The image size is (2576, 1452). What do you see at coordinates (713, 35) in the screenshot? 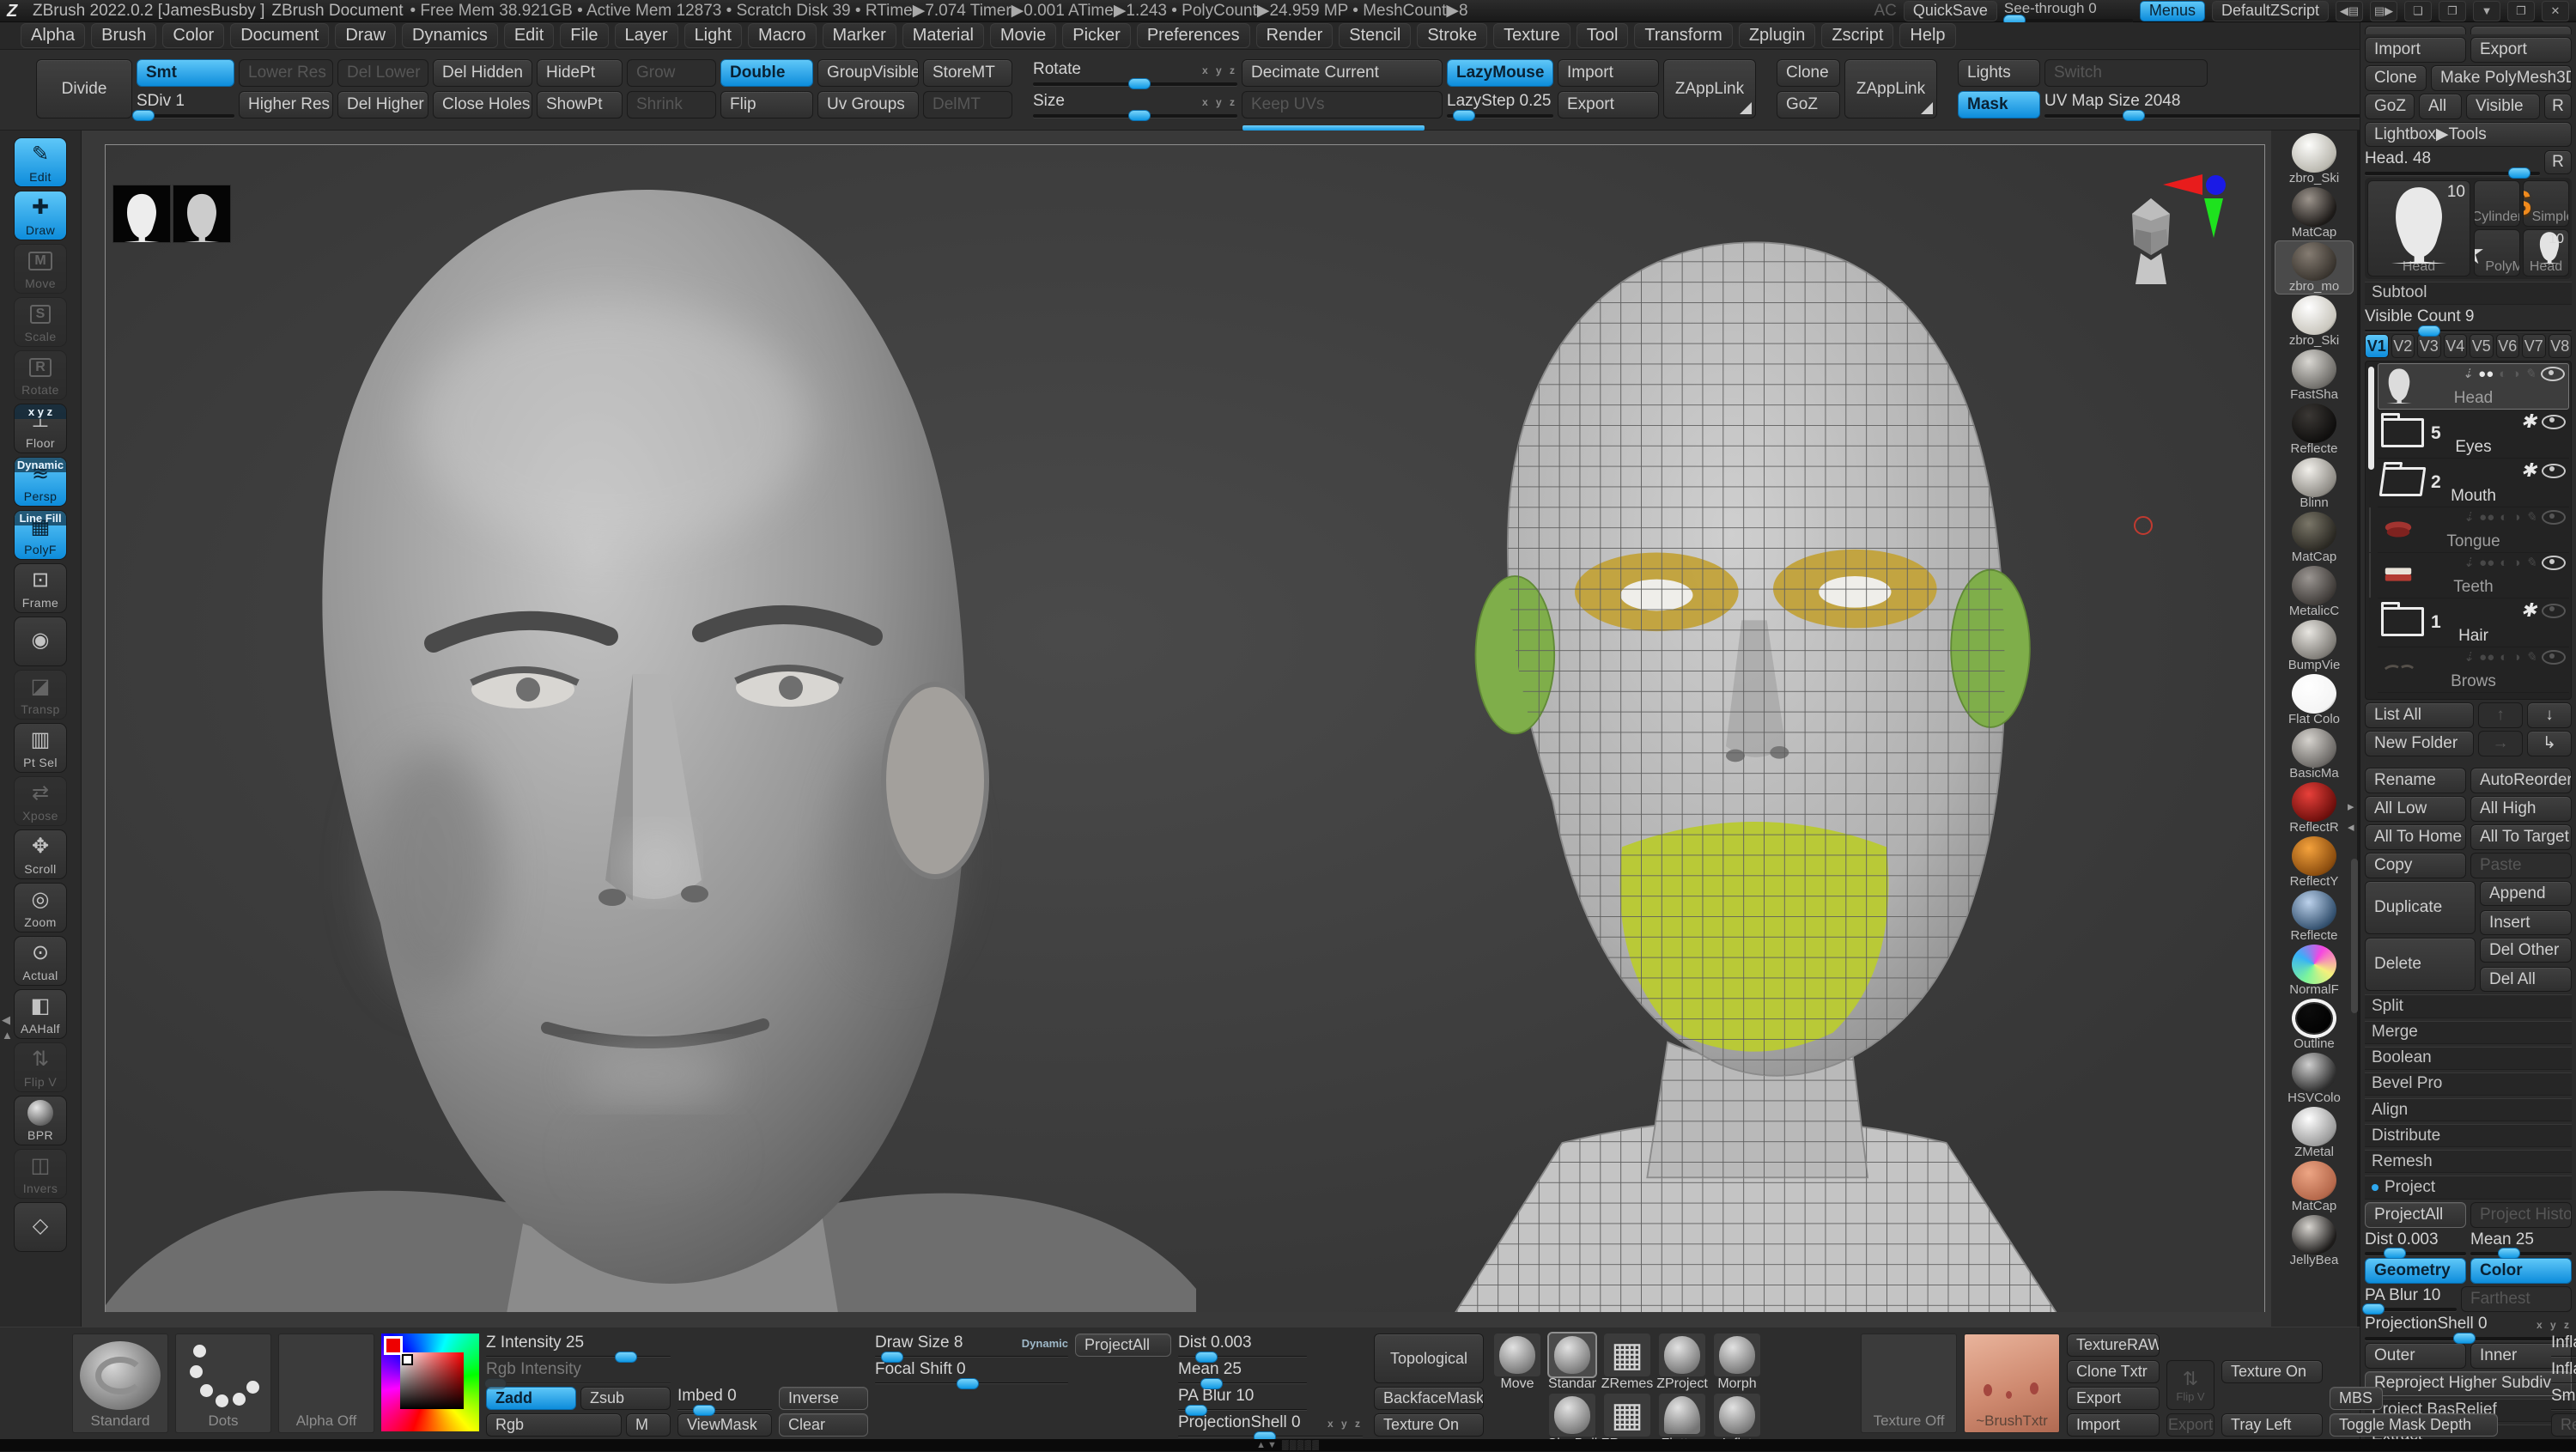
I see `menu-item: Light` at bounding box center [713, 35].